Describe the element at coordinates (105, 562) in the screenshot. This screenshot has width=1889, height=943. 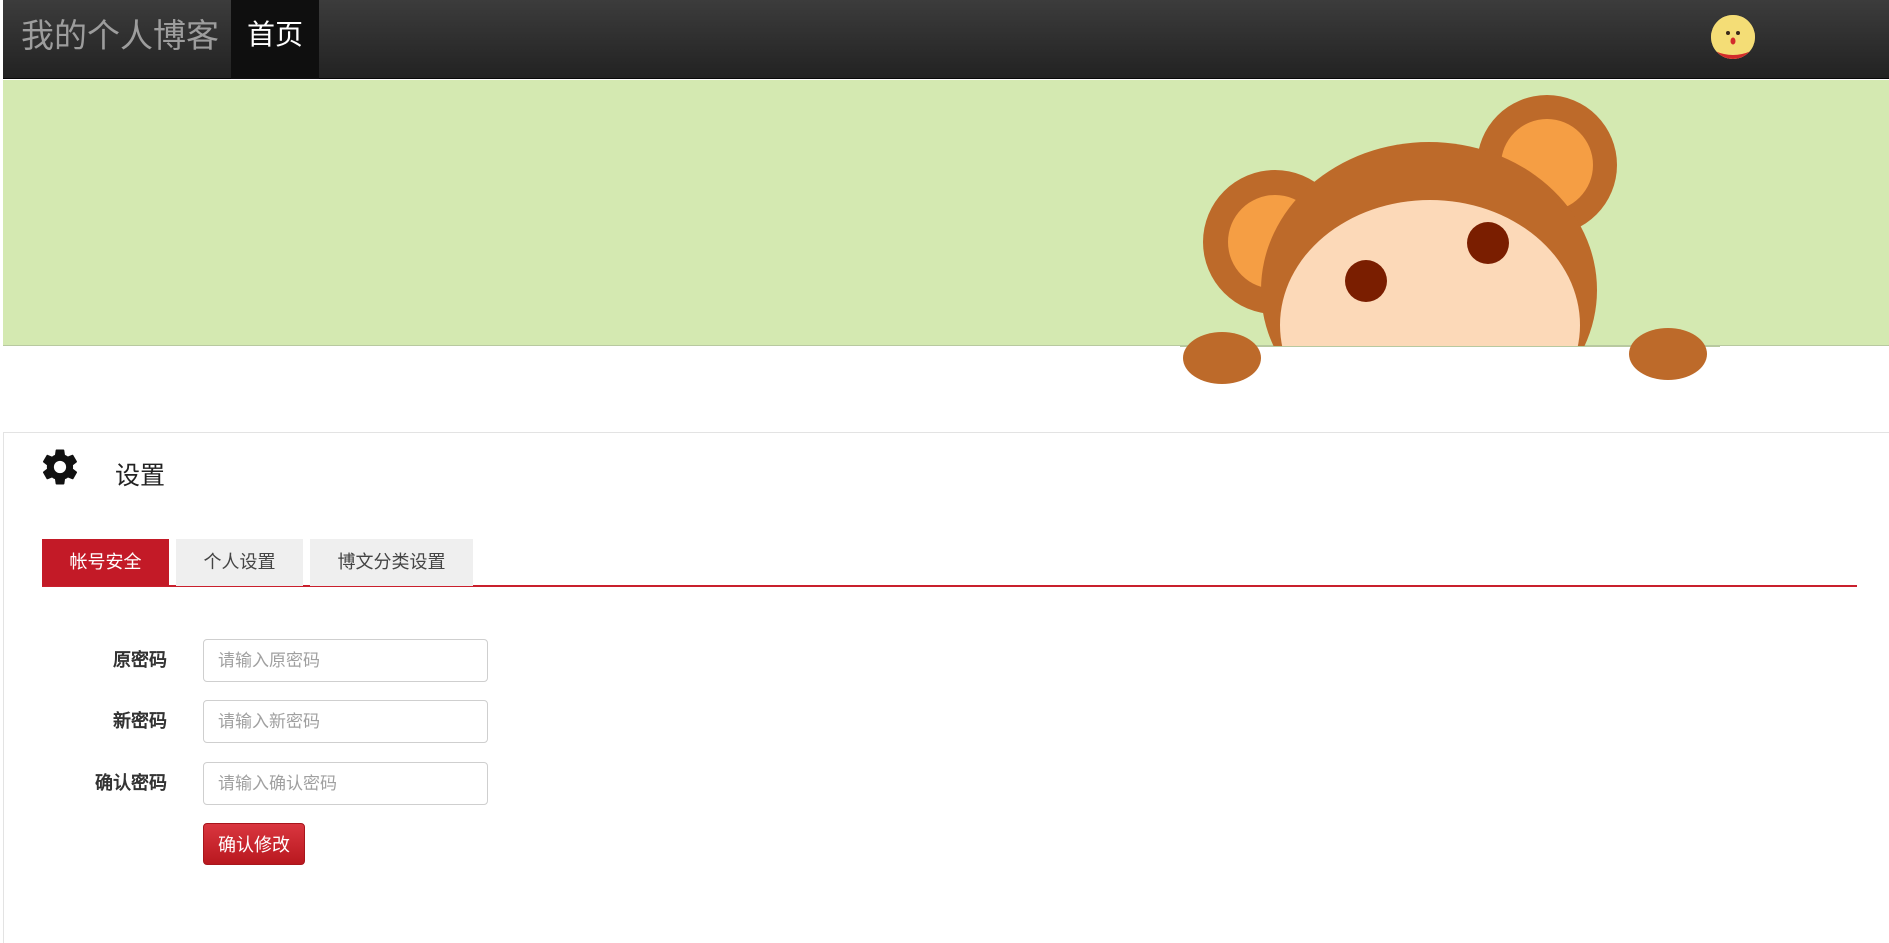
I see `tab-account-security: 帐号安全` at that location.